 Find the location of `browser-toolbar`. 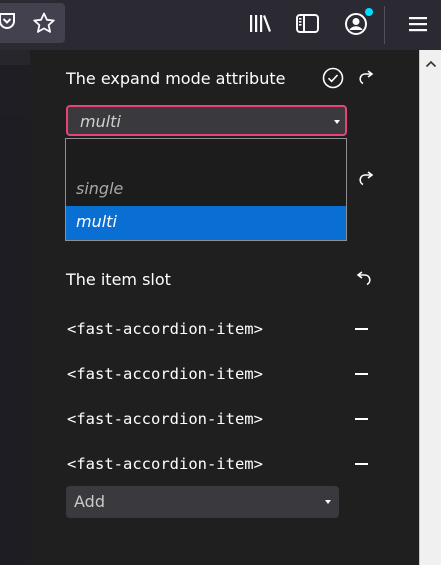

browser-toolbar is located at coordinates (220, 25).